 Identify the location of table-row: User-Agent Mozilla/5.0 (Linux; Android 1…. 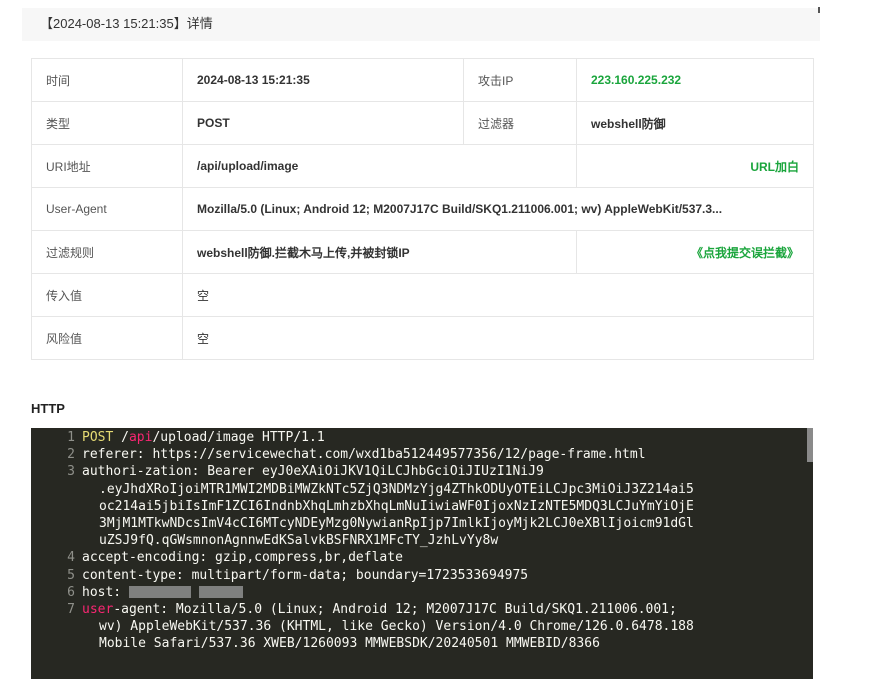
(422, 209).